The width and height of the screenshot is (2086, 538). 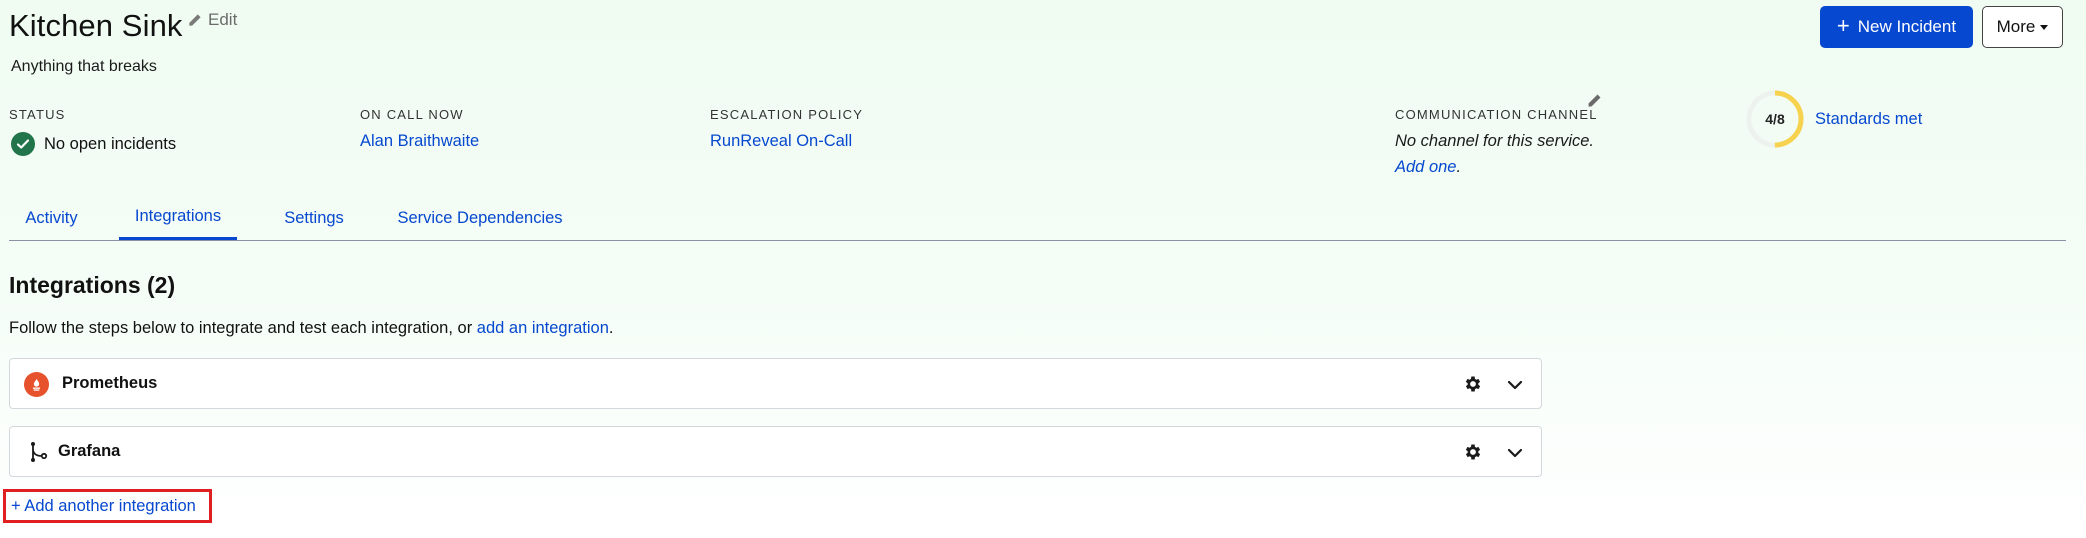 I want to click on integrations-title: Integrations (2), so click(x=92, y=285).